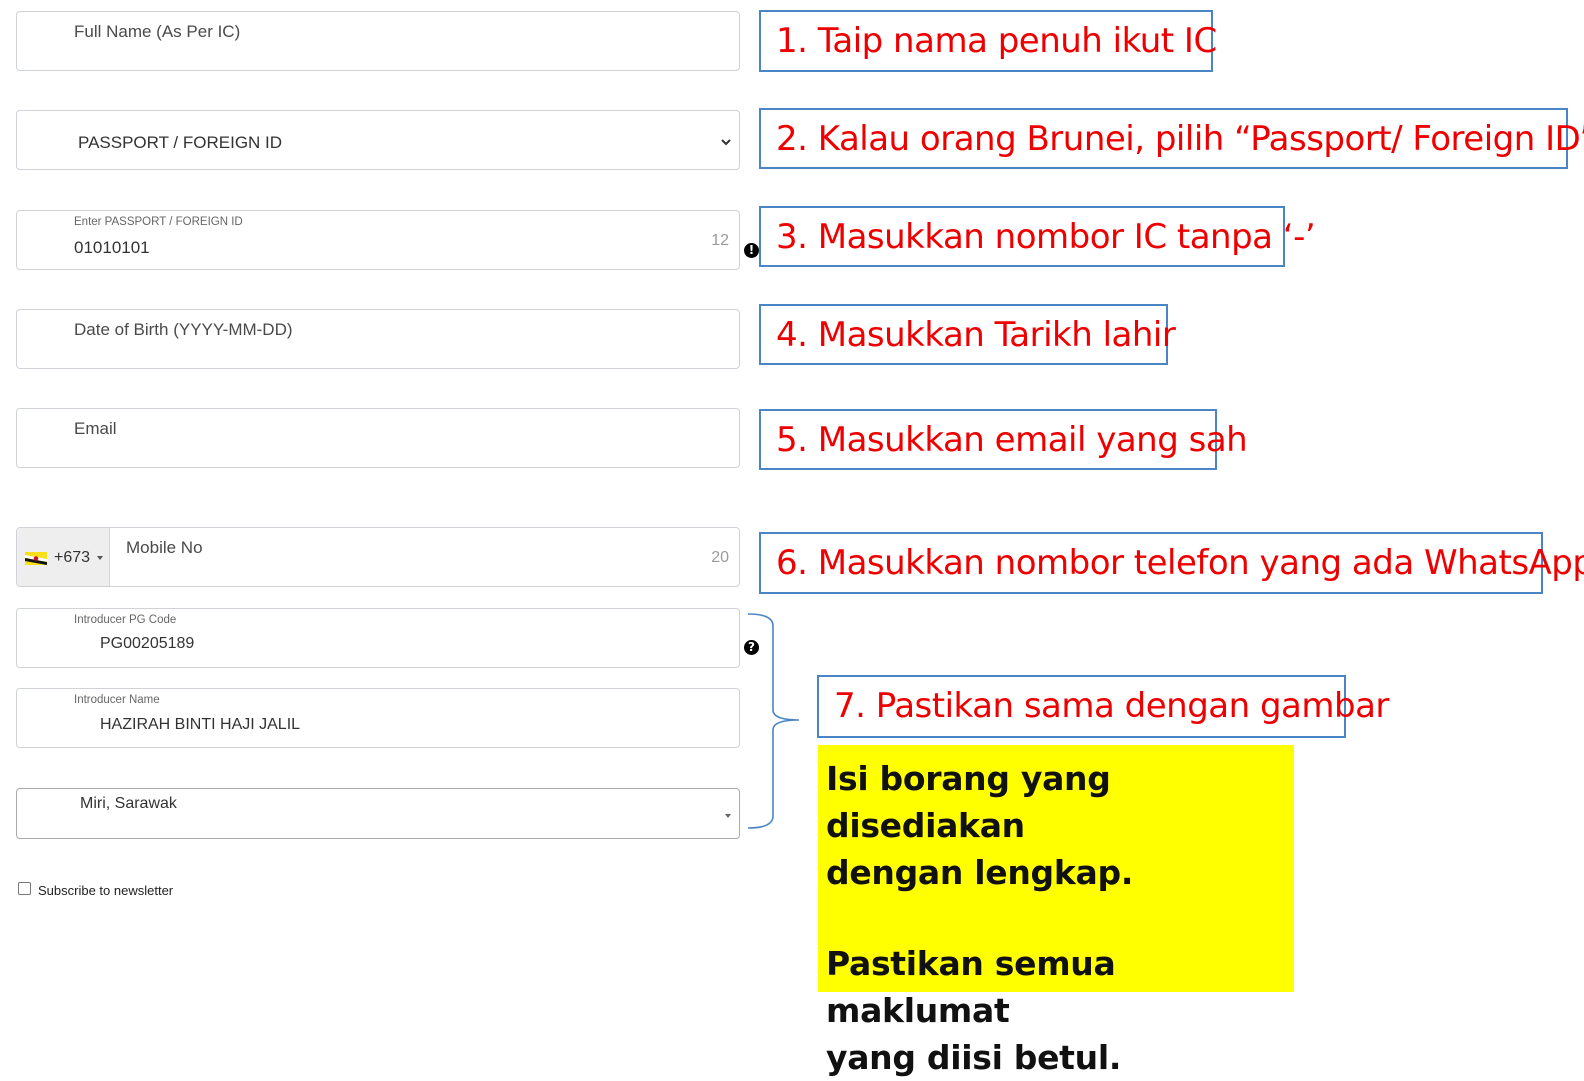 This screenshot has height=1081, width=1584. What do you see at coordinates (720, 557) in the screenshot?
I see `mobile-counter: 20` at bounding box center [720, 557].